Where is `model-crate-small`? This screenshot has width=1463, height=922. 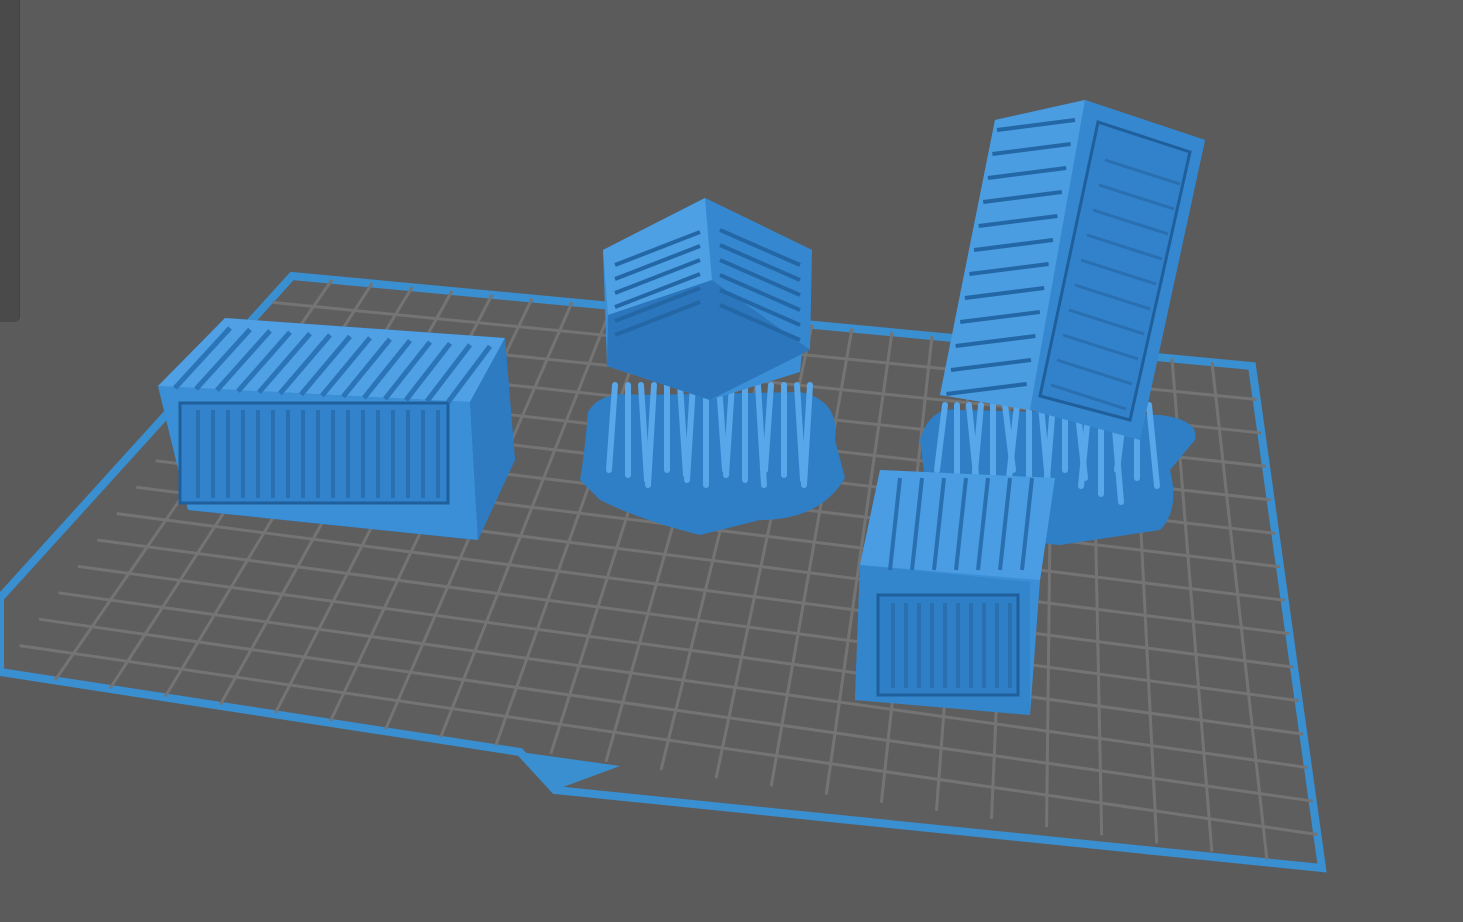
model-crate-small is located at coordinates (955, 592).